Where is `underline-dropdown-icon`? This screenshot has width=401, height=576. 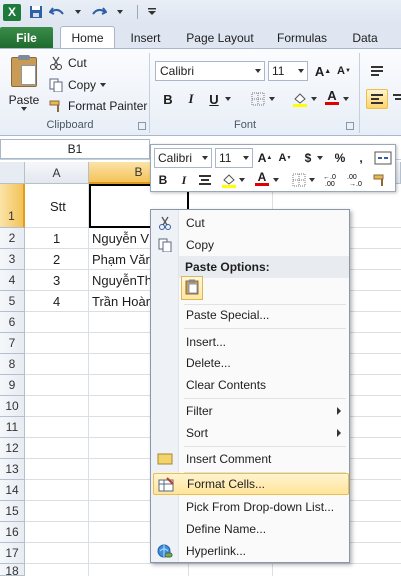 underline-dropdown-icon is located at coordinates (228, 99).